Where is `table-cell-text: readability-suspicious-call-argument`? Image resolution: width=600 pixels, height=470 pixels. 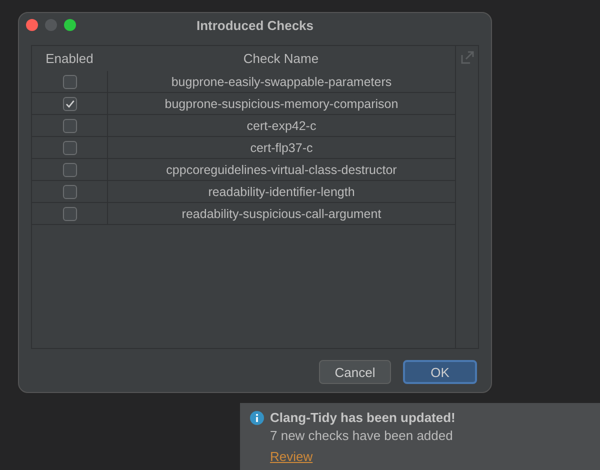 table-cell-text: readability-suspicious-call-argument is located at coordinates (281, 214).